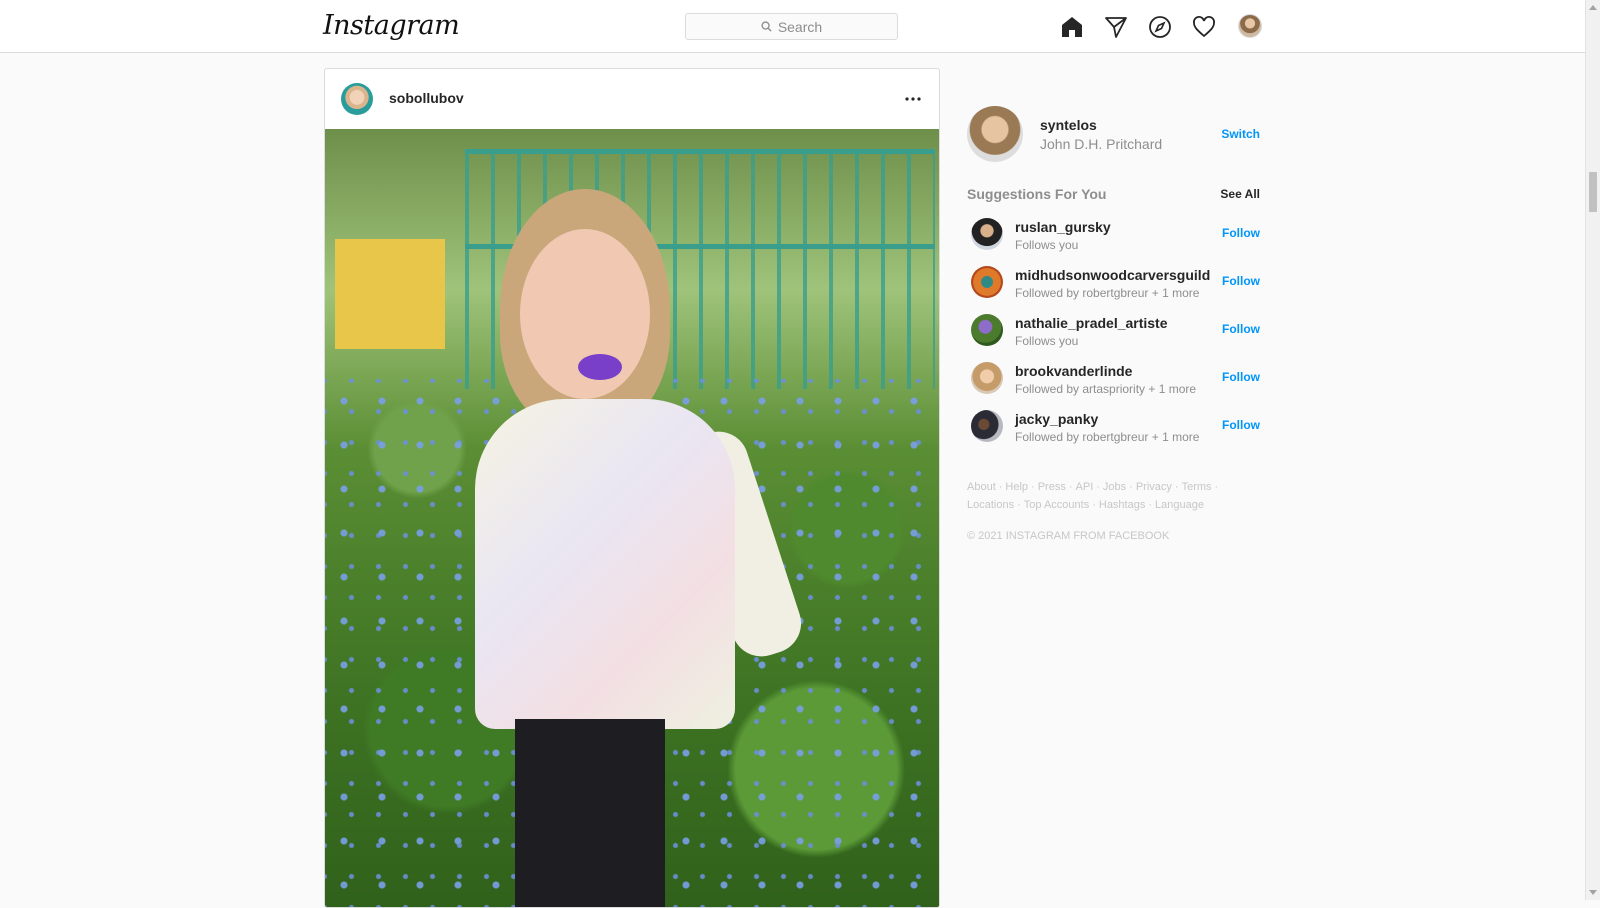 The image size is (1600, 908). What do you see at coordinates (995, 134) in the screenshot?
I see `current-user-avatar` at bounding box center [995, 134].